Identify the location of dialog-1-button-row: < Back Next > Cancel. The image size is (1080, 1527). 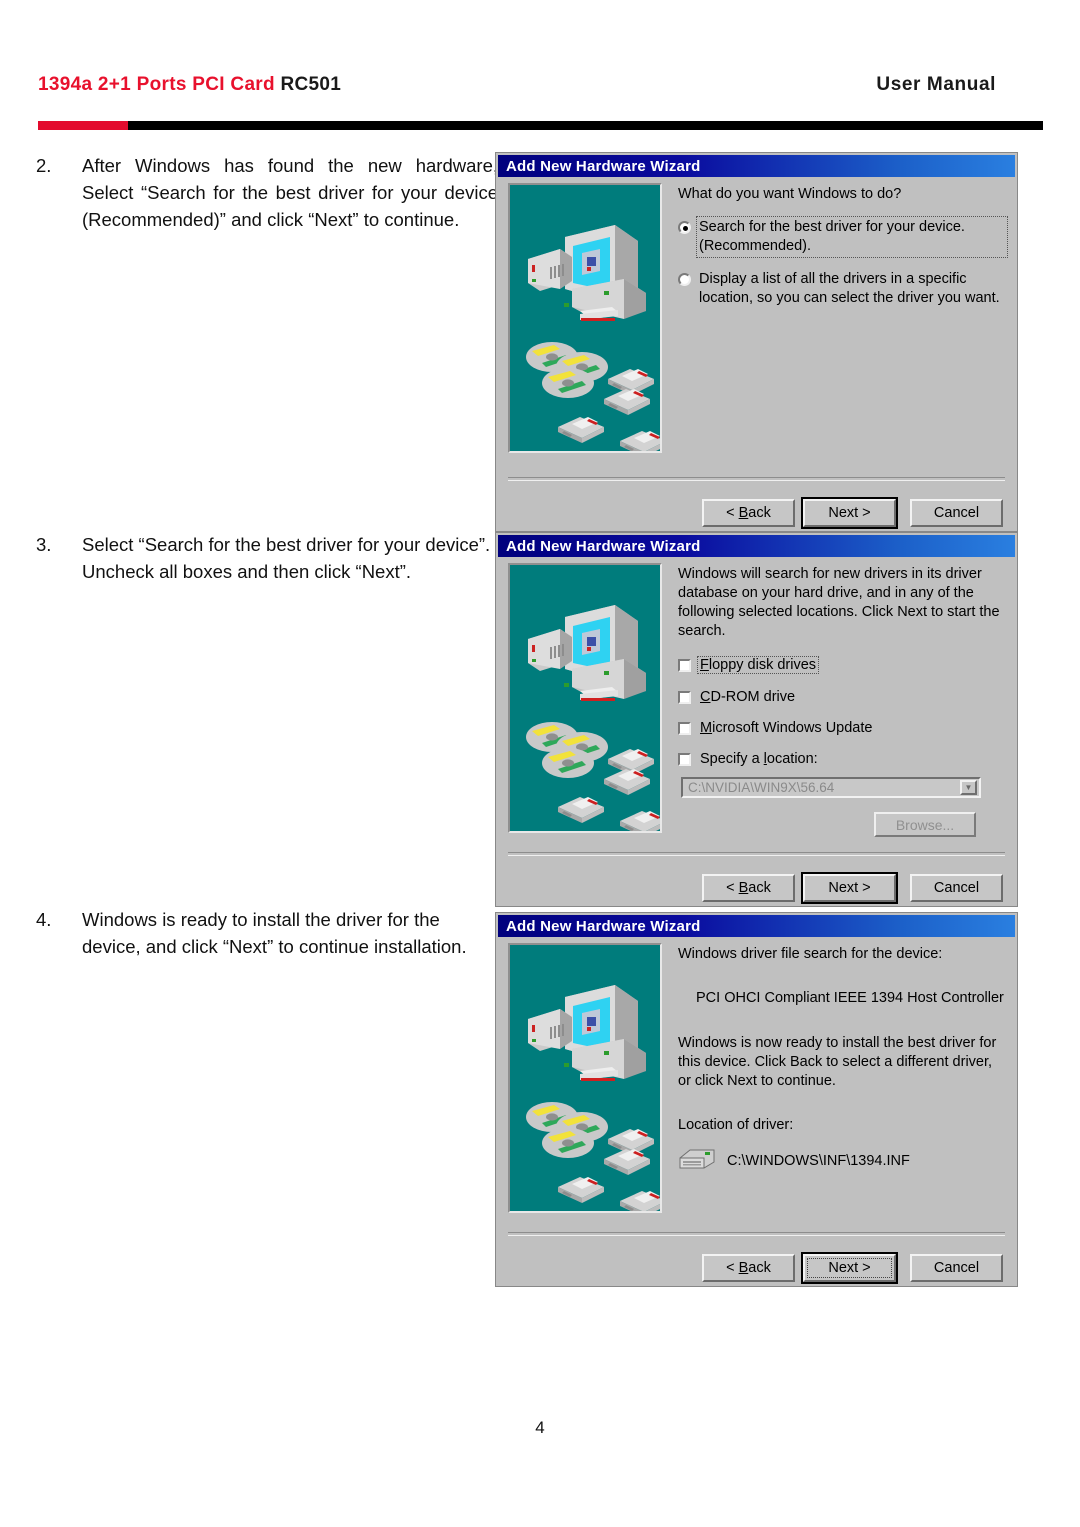
(852, 513).